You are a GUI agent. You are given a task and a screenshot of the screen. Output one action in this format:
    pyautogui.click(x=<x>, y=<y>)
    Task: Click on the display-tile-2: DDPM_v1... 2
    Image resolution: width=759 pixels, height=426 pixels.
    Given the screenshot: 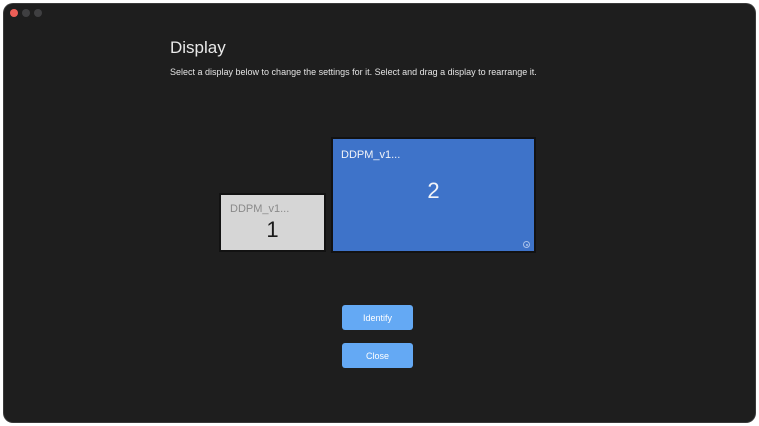 What is the action you would take?
    pyautogui.click(x=433, y=195)
    